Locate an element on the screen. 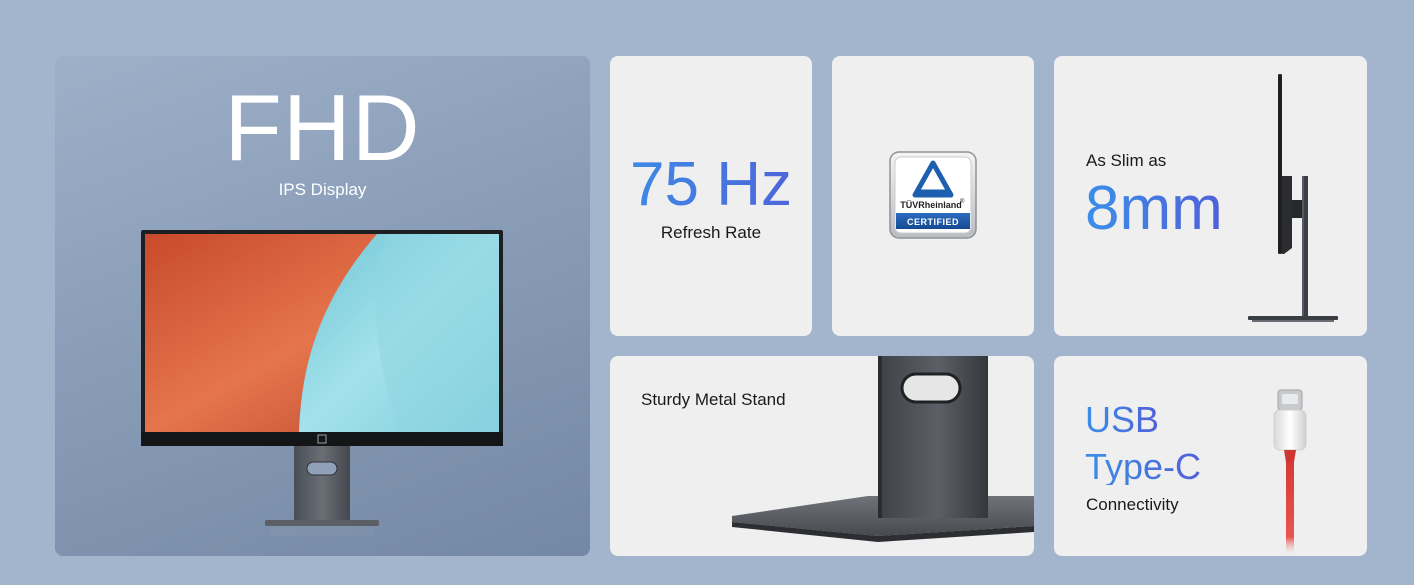 Image resolution: width=1414 pixels, height=585 pixels. usb-connectivity-label: Connectivity is located at coordinates (1132, 504).